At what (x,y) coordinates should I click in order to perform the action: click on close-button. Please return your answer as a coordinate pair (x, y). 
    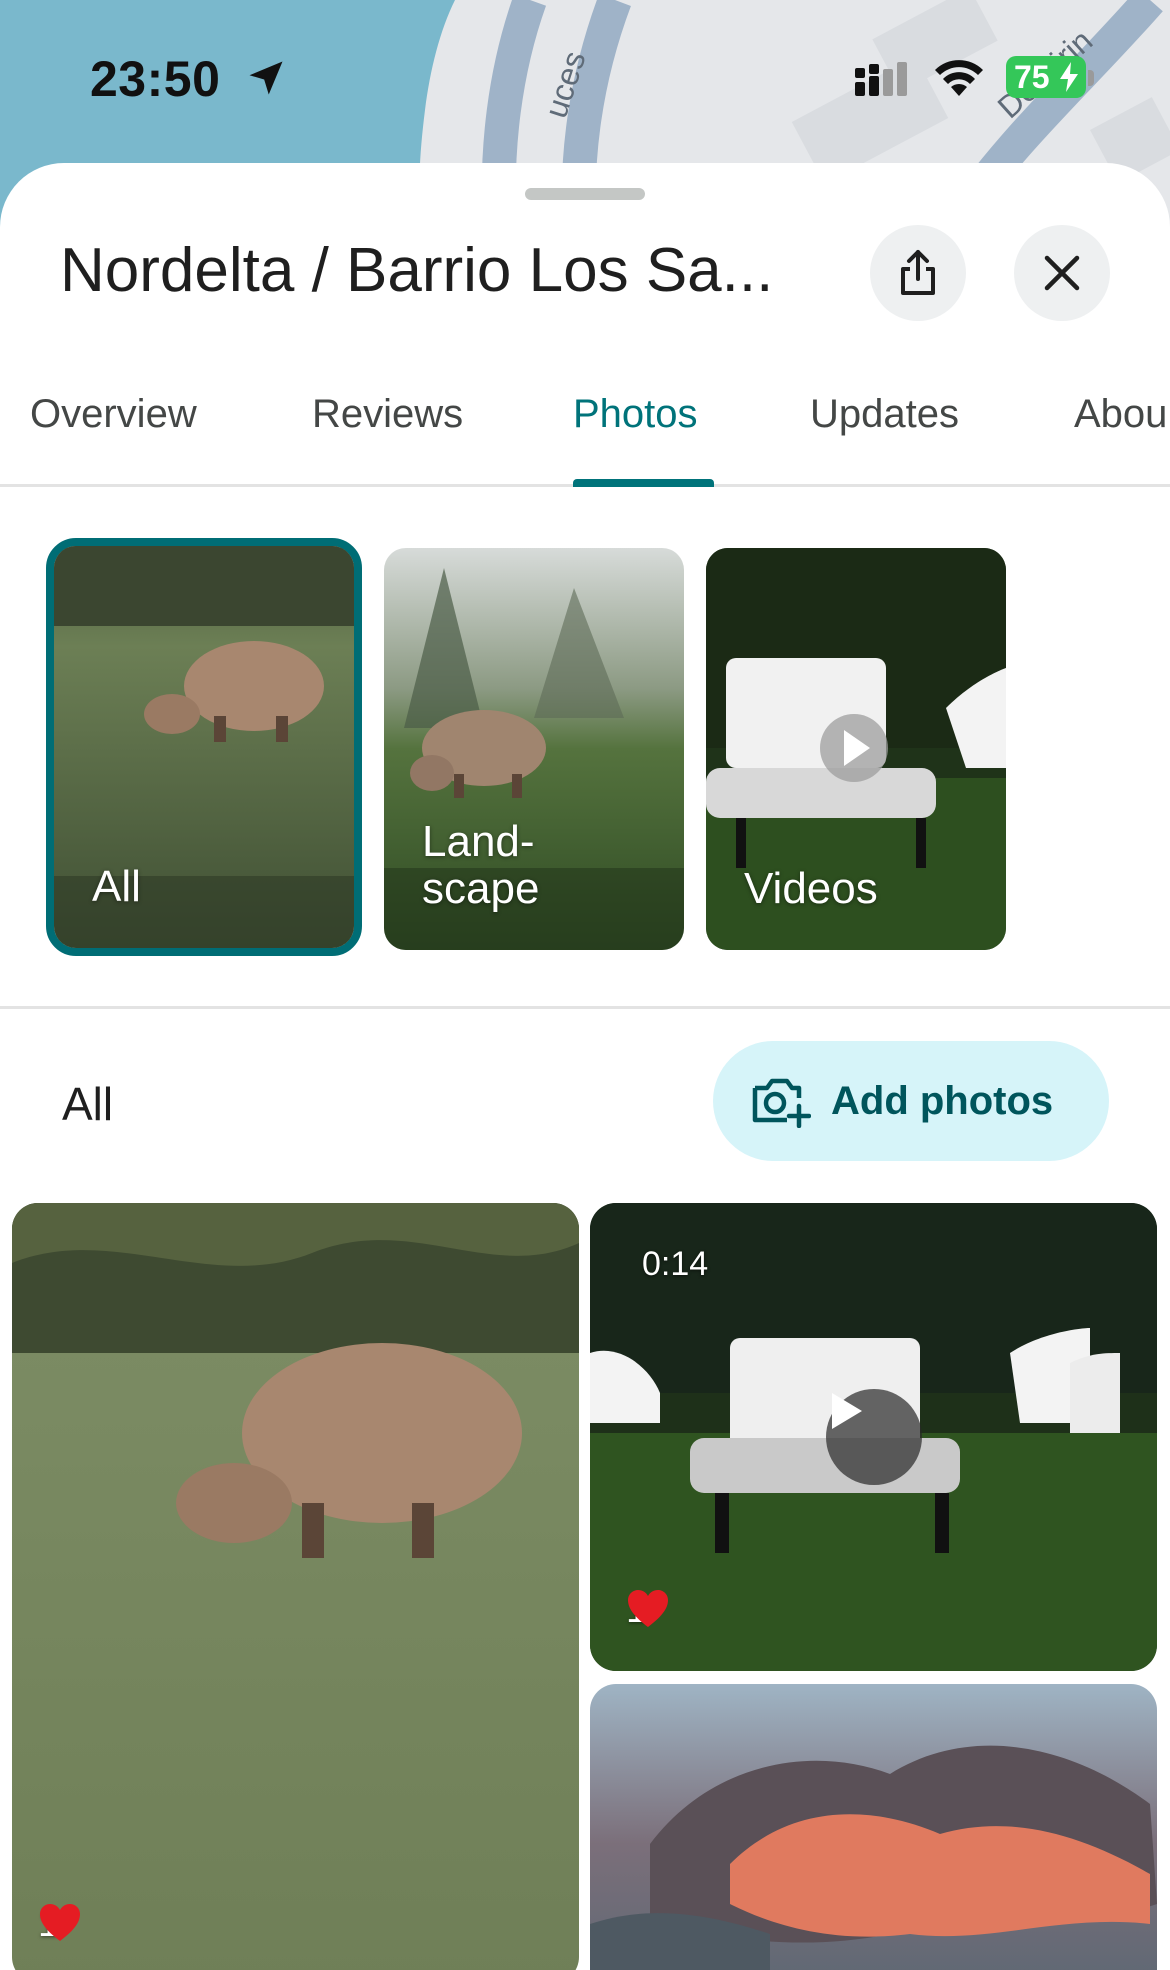
    Looking at the image, I should click on (1062, 273).